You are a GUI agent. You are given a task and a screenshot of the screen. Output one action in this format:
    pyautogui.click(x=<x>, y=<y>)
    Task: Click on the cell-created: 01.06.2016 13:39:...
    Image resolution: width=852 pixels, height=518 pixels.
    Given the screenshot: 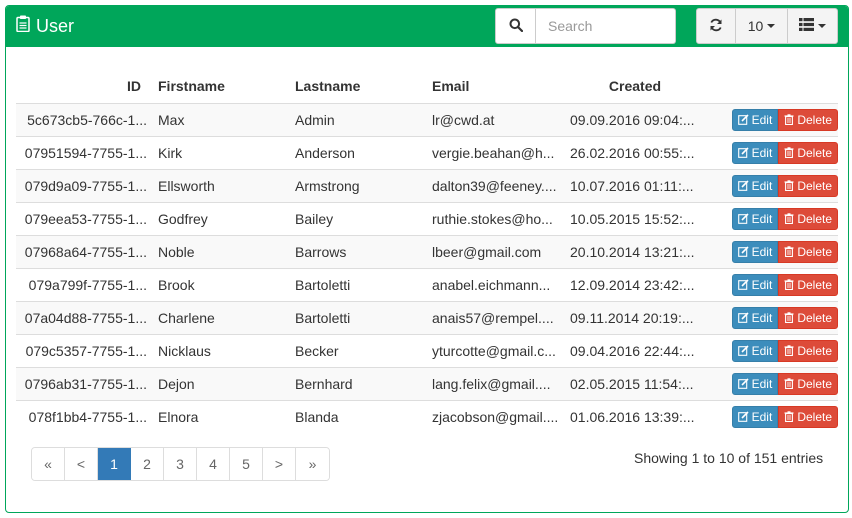 What is the action you would take?
    pyautogui.click(x=635, y=416)
    